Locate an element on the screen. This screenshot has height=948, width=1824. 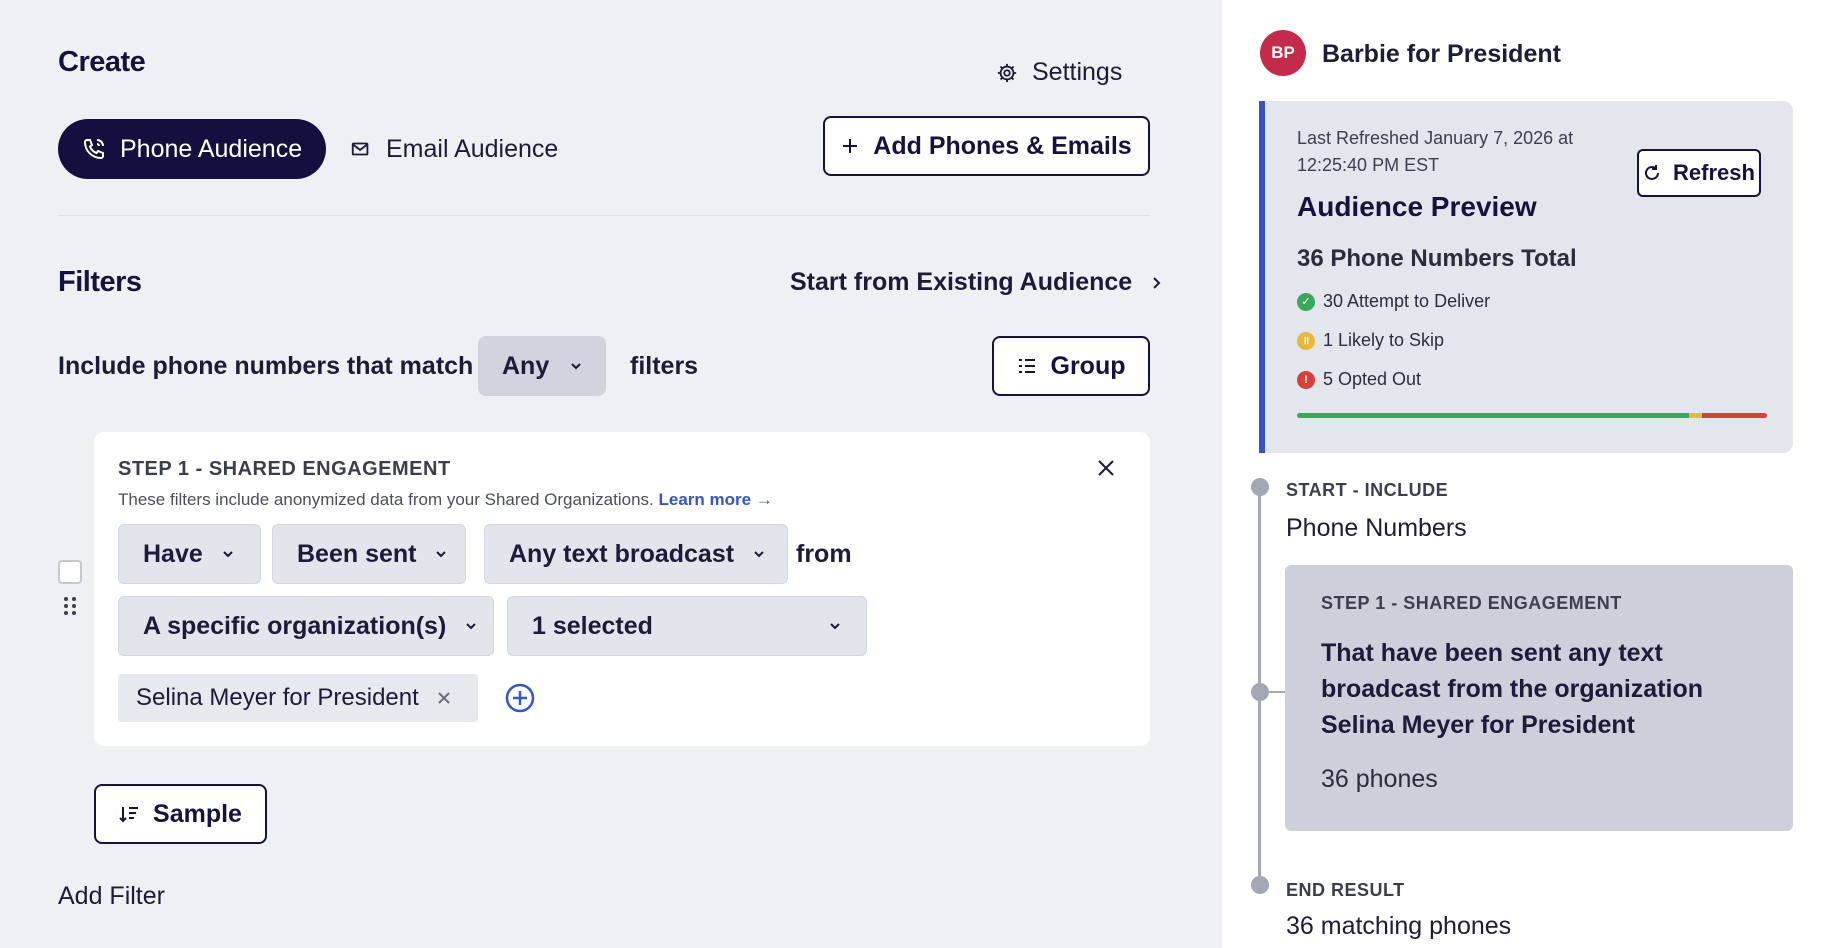
chevron-right-icon is located at coordinates (1157, 282).